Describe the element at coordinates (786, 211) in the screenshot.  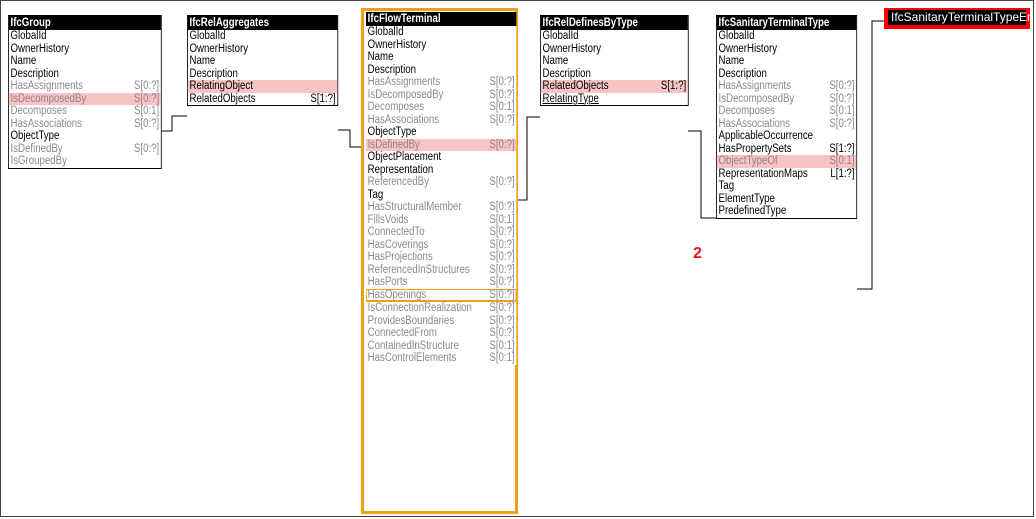
I see `attribute-row: PredefinedType` at that location.